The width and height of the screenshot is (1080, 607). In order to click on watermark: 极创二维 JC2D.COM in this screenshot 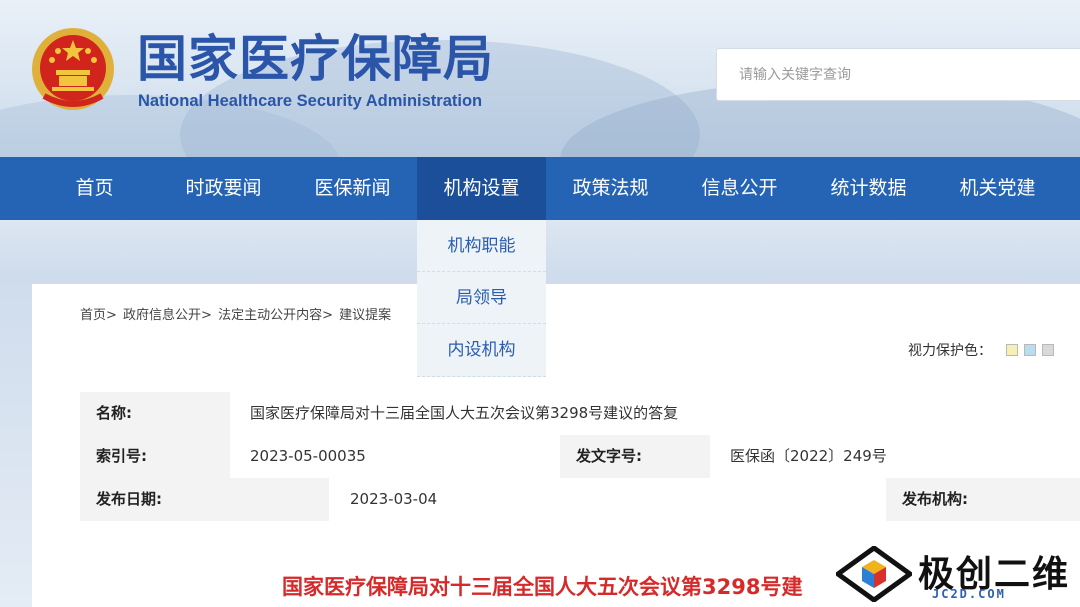, I will do `click(958, 573)`.